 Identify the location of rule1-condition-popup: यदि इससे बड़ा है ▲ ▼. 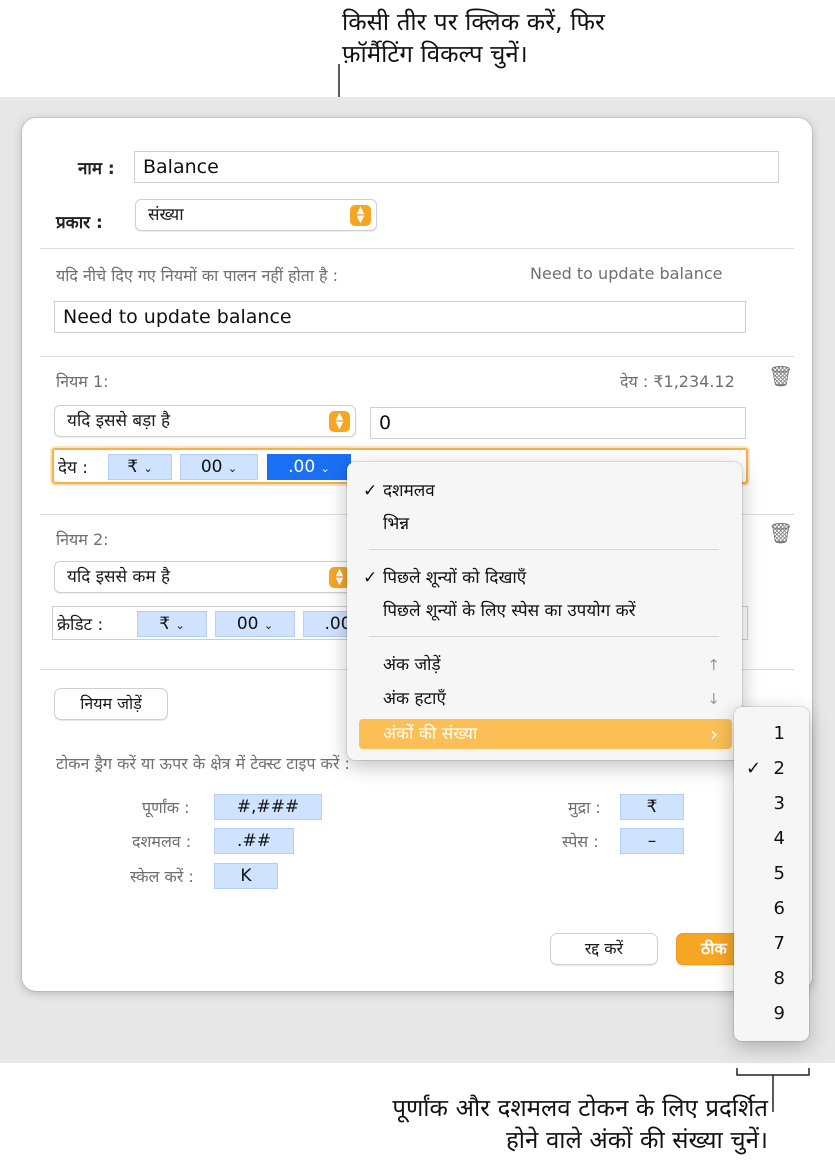
(205, 421).